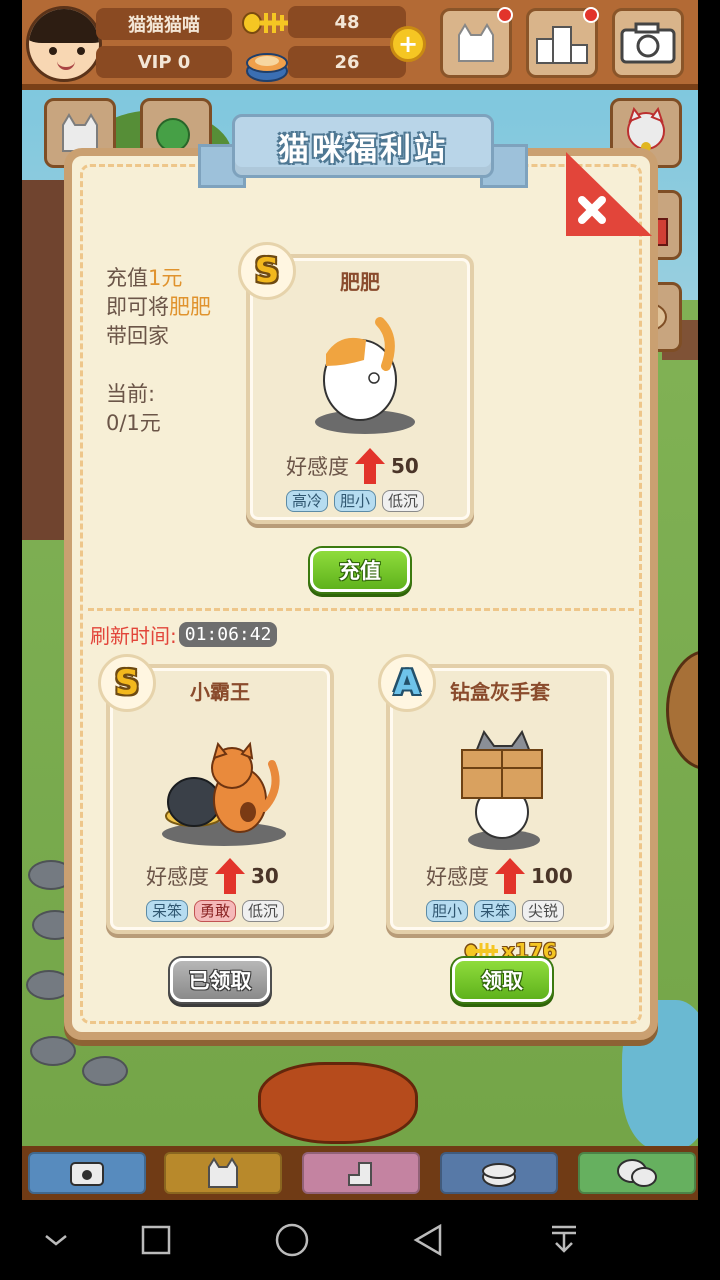  I want to click on progress-value: 0/1元, so click(133, 423).